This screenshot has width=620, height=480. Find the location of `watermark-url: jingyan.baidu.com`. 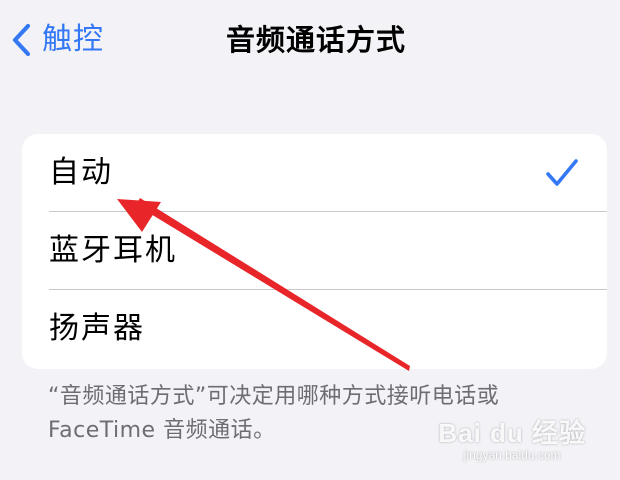

watermark-url: jingyan.baidu.com is located at coordinates (512, 455).